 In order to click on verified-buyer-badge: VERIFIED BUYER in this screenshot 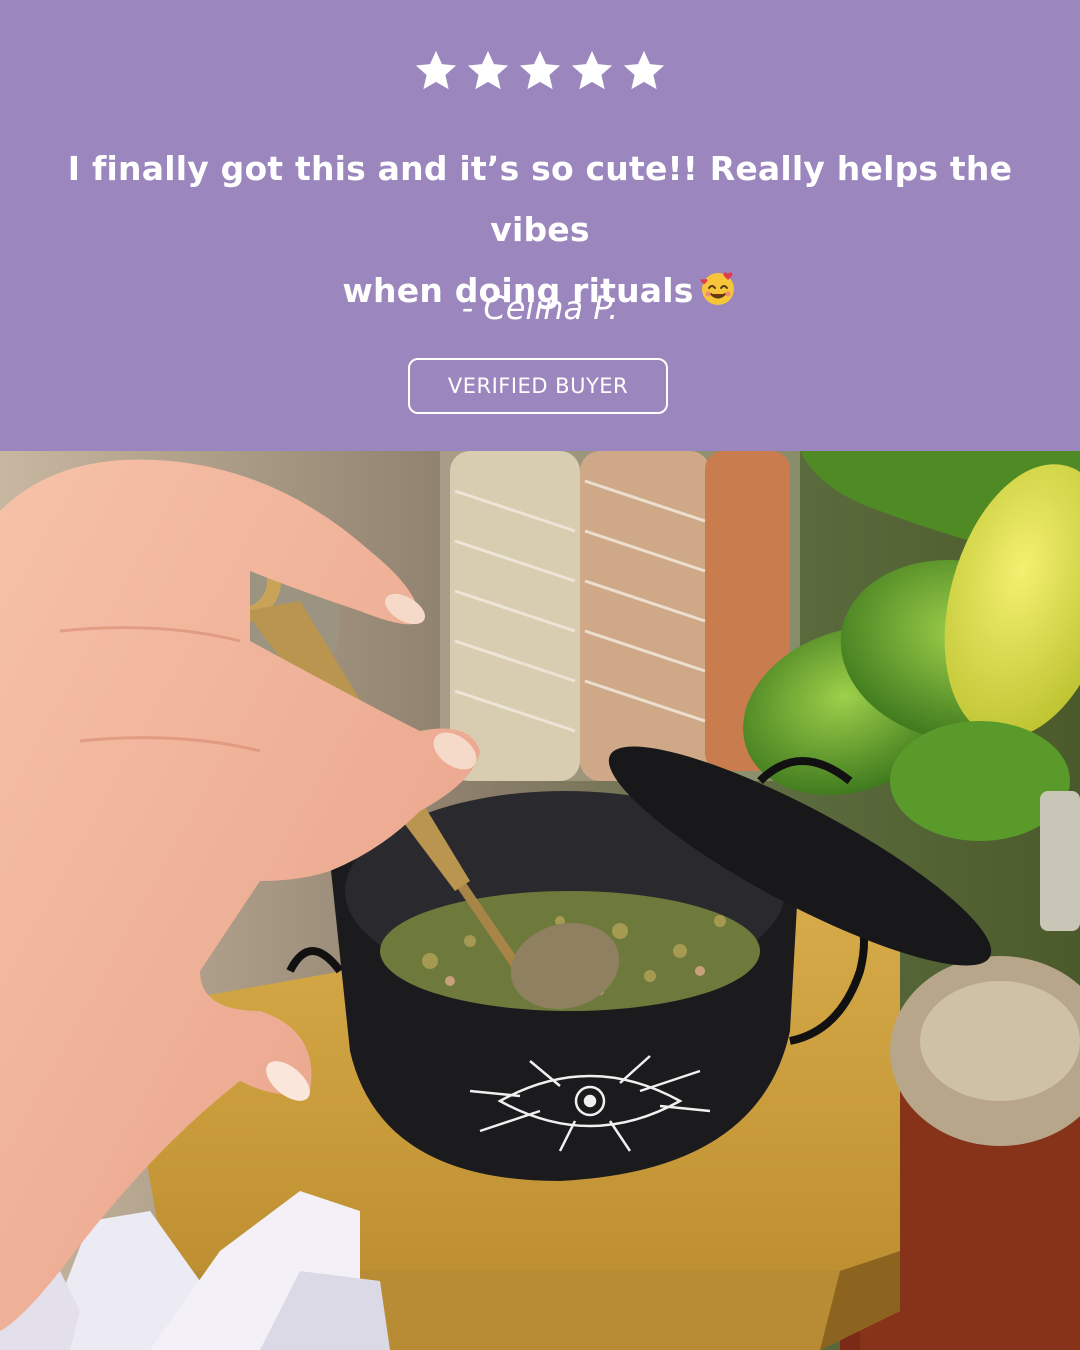, I will do `click(538, 386)`.